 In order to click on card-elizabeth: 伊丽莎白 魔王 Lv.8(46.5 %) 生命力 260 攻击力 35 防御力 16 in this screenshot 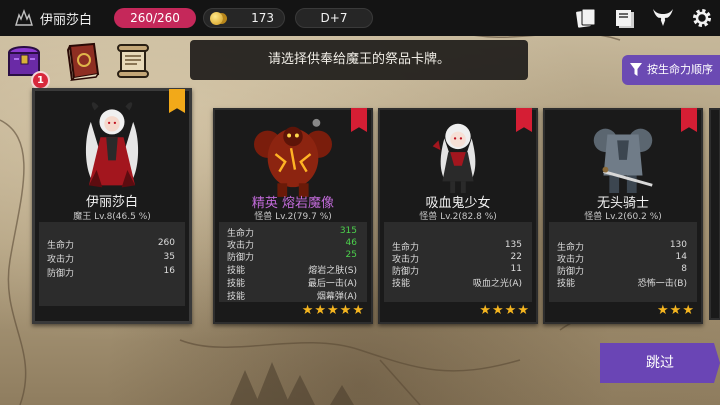, I will do `click(112, 206)`.